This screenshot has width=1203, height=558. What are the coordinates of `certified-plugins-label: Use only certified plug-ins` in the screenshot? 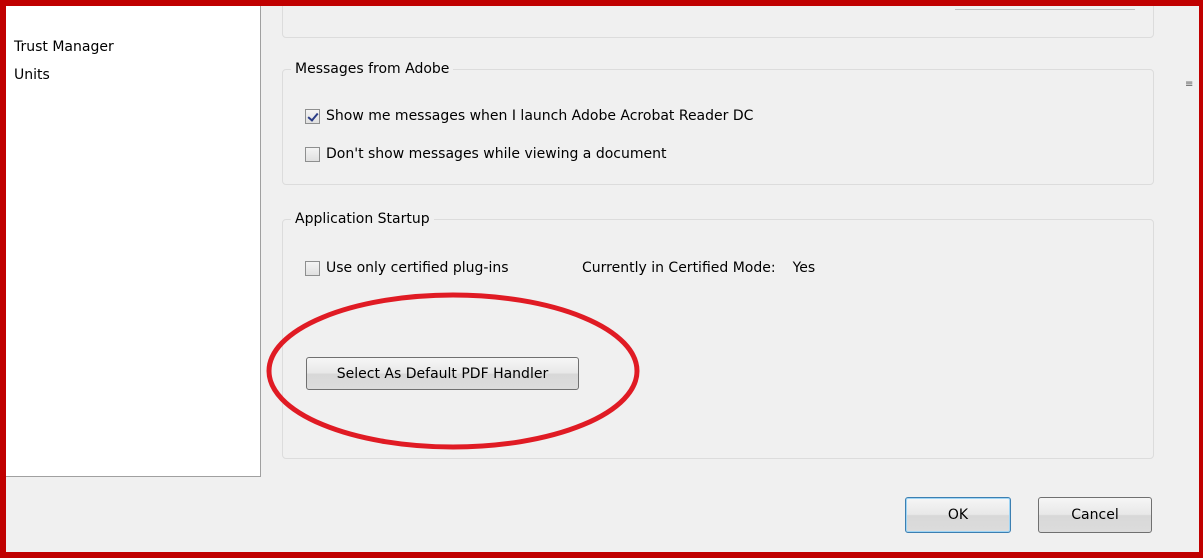 It's located at (417, 268).